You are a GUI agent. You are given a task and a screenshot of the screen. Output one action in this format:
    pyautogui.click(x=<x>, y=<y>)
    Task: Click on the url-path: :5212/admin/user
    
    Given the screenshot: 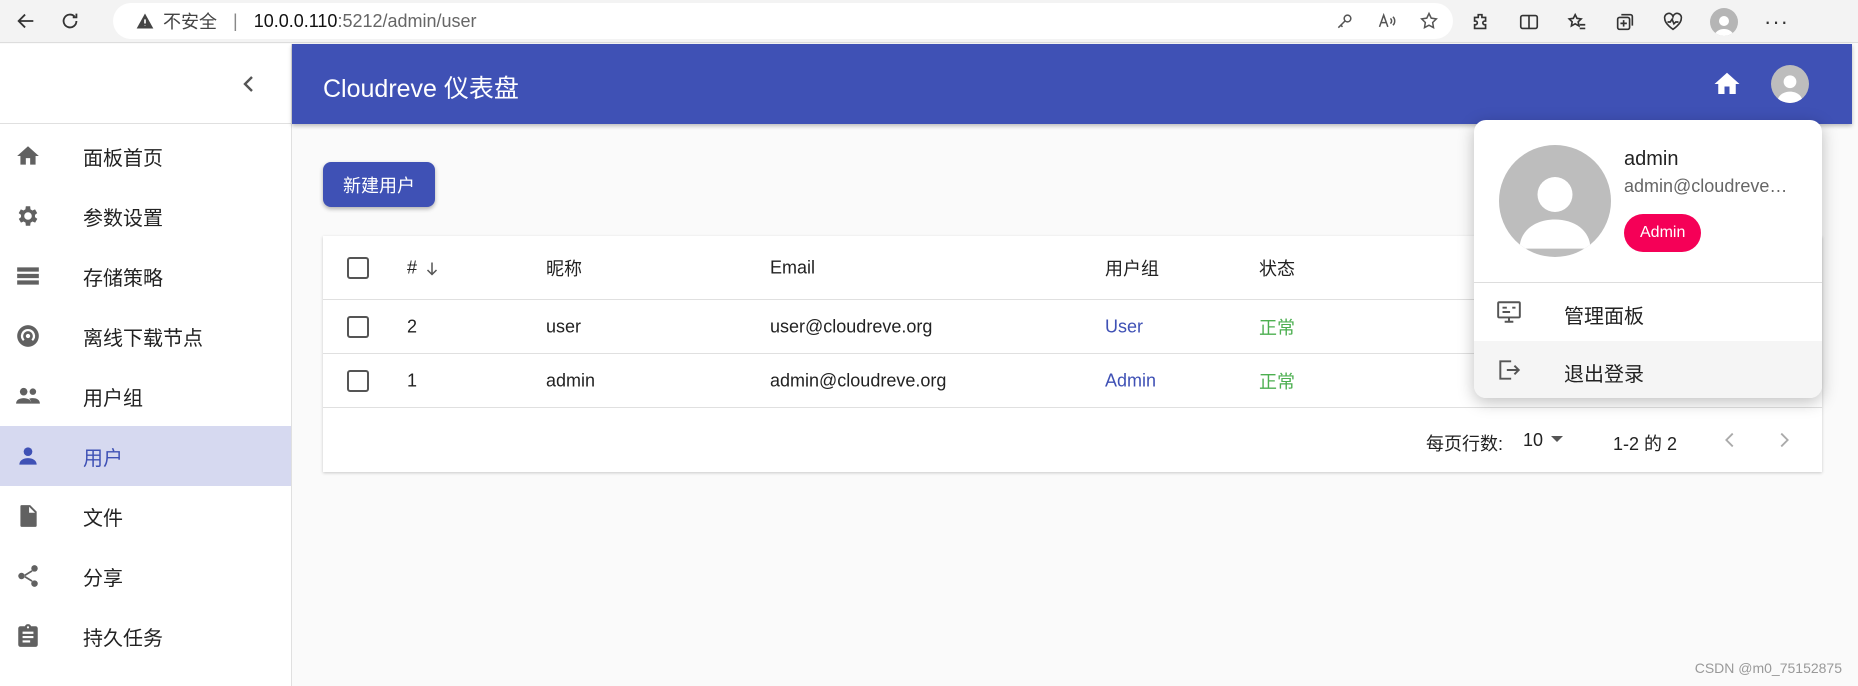 What is the action you would take?
    pyautogui.click(x=407, y=20)
    